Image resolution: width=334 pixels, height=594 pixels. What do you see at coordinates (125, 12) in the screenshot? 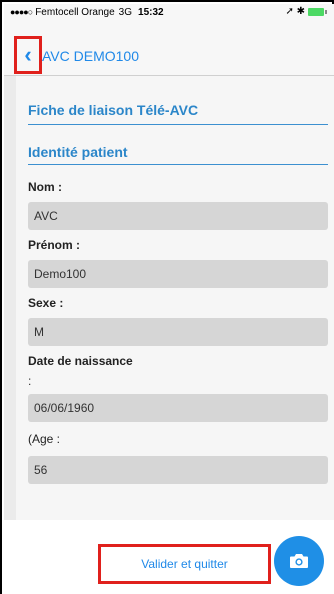
I see `network-type: 3G` at bounding box center [125, 12].